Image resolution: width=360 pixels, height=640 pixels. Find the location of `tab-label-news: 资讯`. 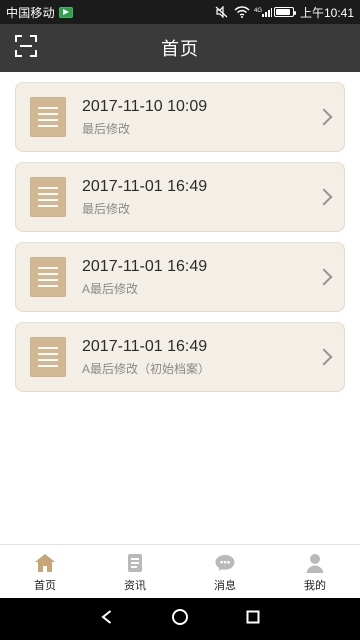

tab-label-news: 资讯 is located at coordinates (135, 586).